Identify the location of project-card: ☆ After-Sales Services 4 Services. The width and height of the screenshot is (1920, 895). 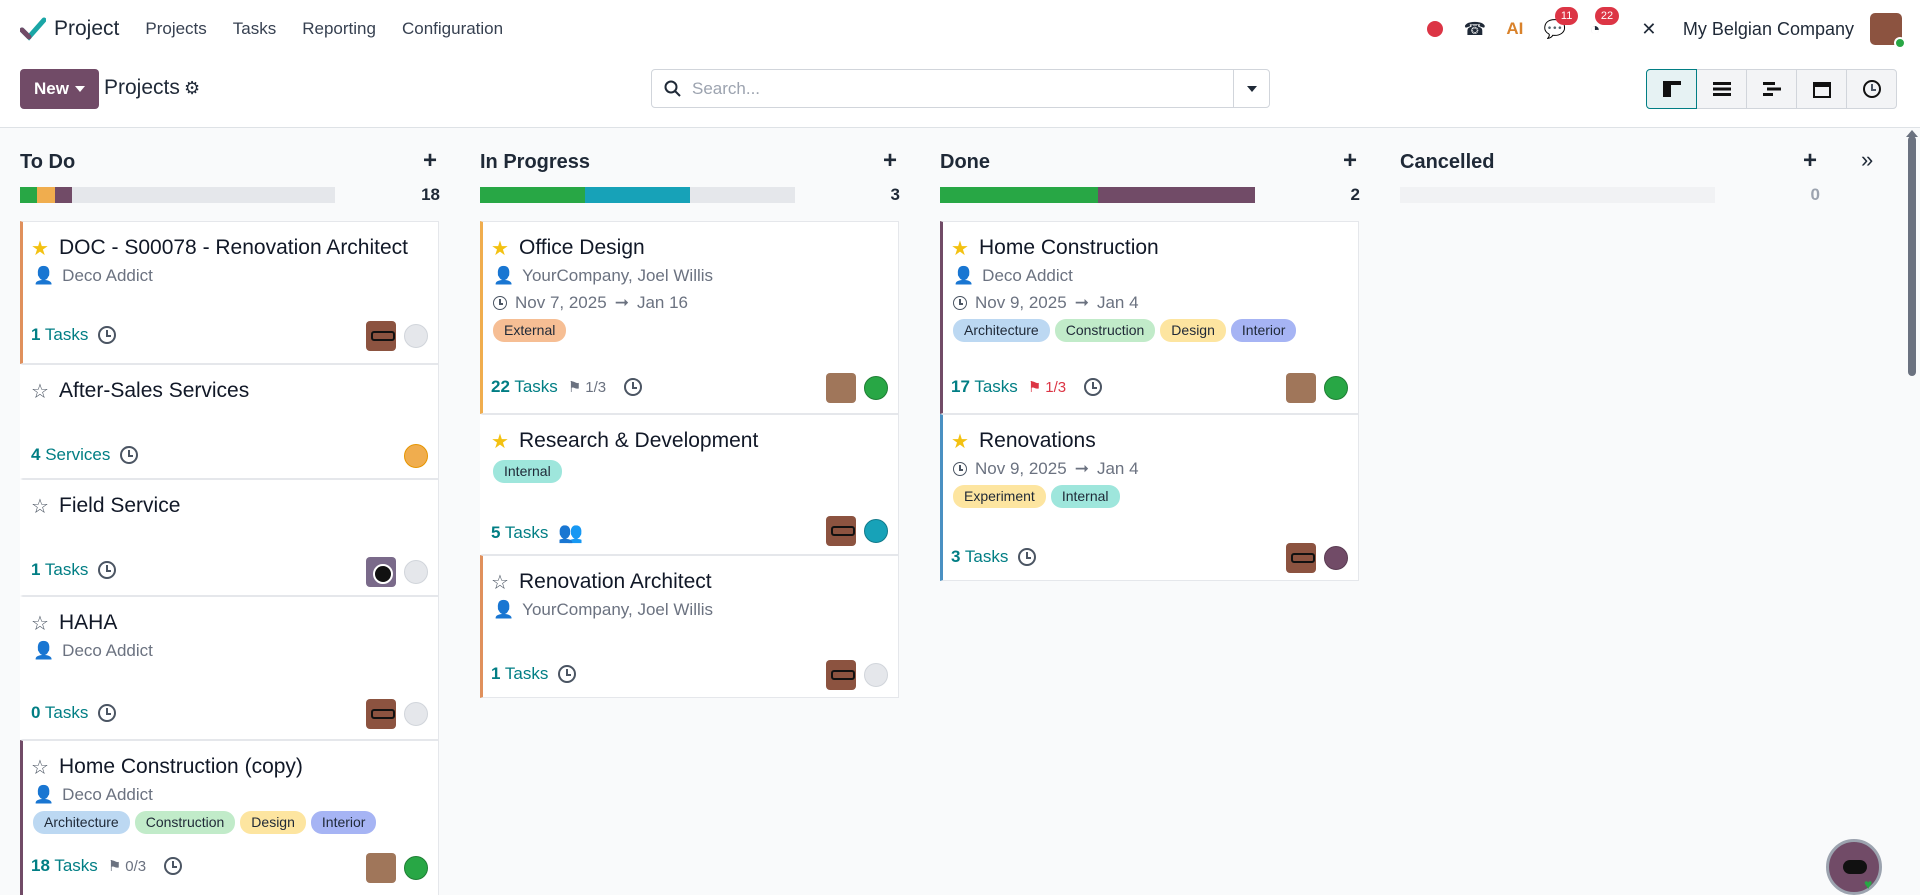
(229, 421).